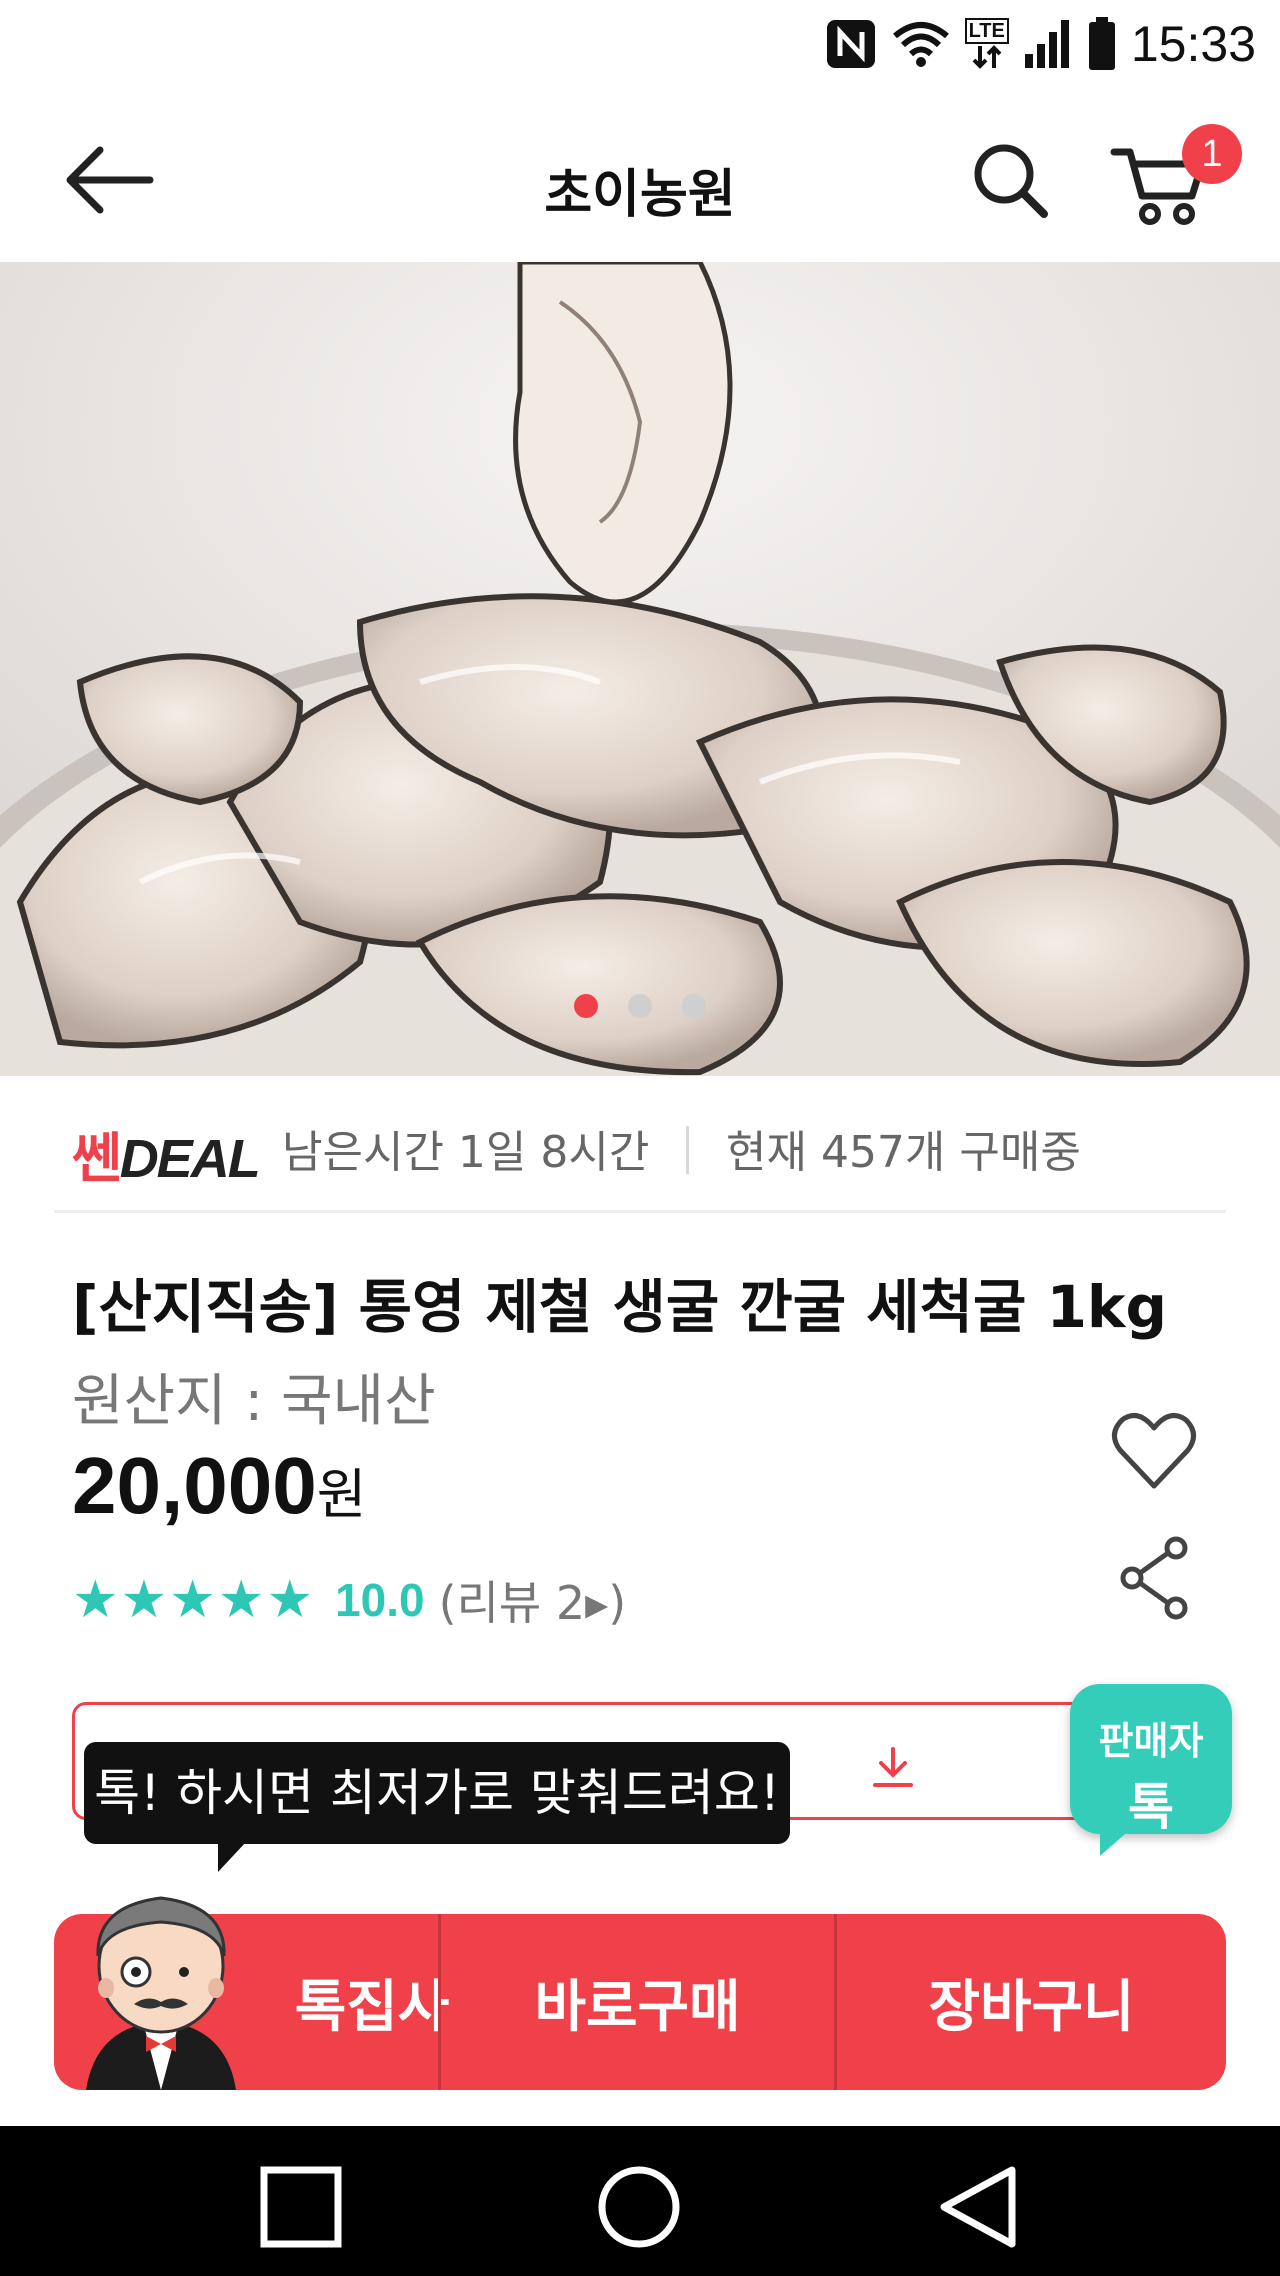 Image resolution: width=1280 pixels, height=2276 pixels. What do you see at coordinates (1212, 154) in the screenshot?
I see `cart-count-badge: 1` at bounding box center [1212, 154].